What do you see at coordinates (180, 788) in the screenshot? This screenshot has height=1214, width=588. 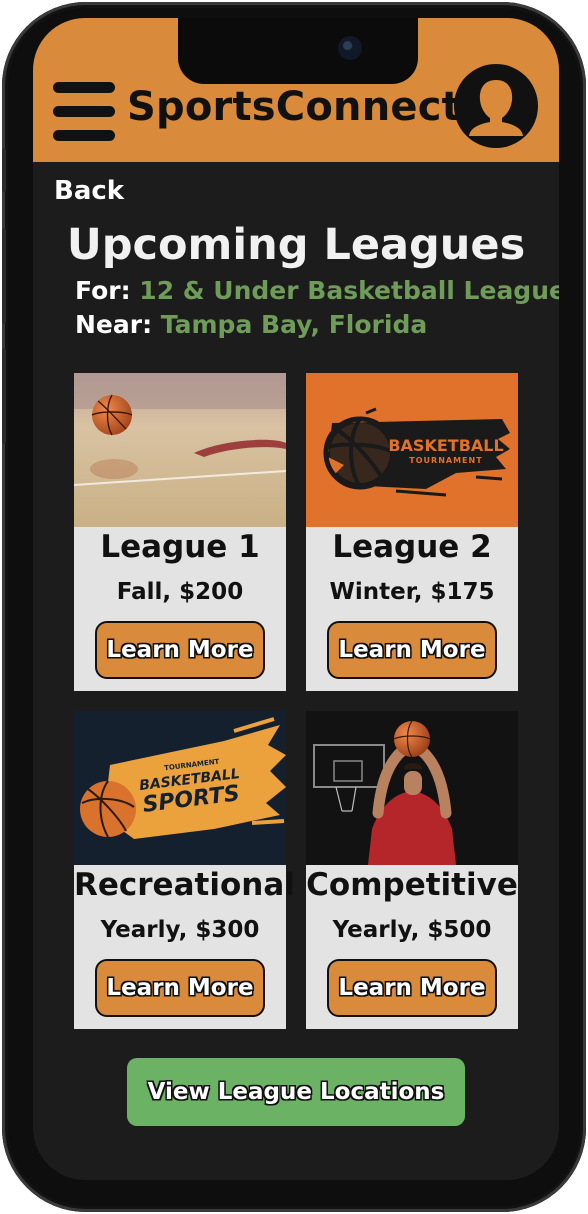 I see `basketball-sports-tournament-image: TOURNAMENT BASKETBALL SPORTS` at bounding box center [180, 788].